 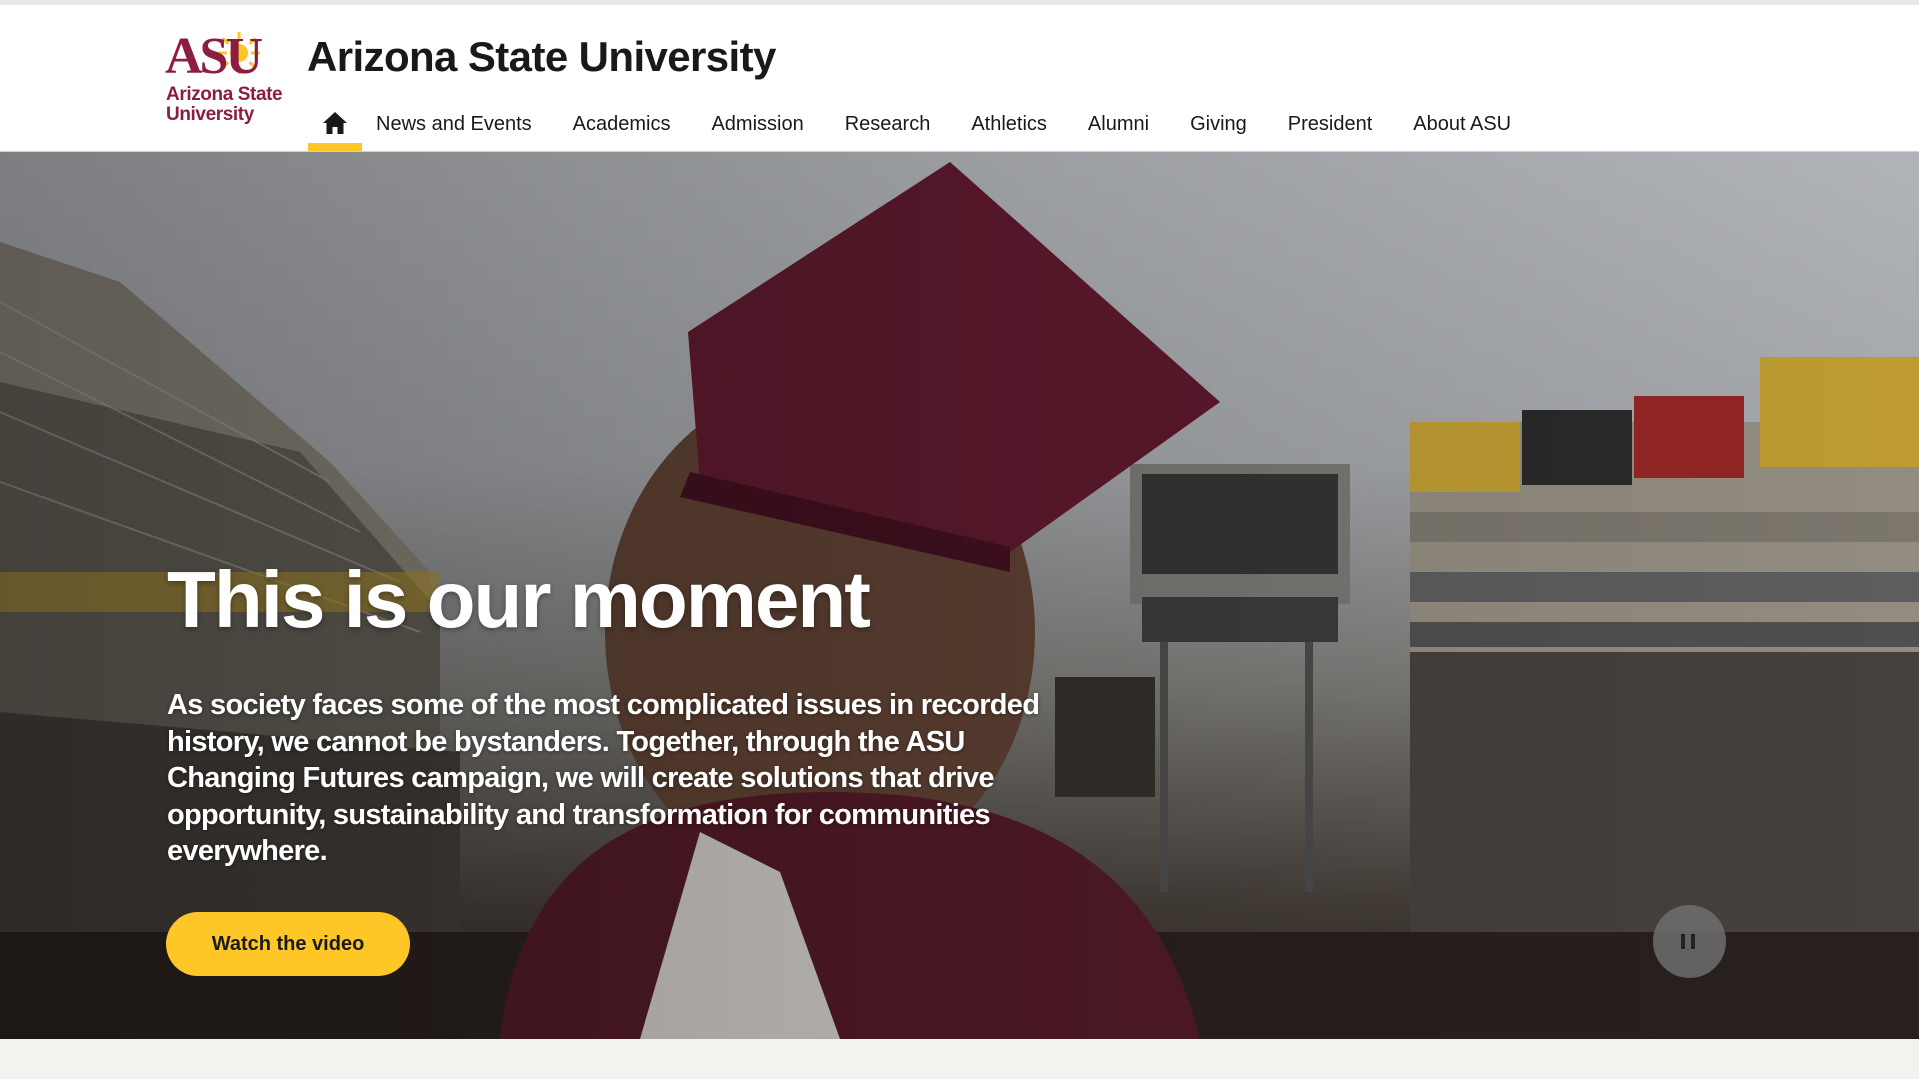 I want to click on site-title: Arizona State University, so click(x=541, y=57).